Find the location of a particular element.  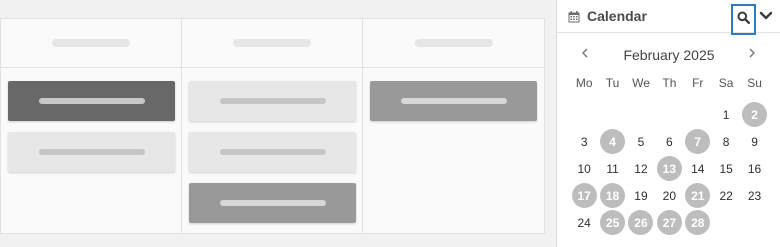

day-cell: 21 is located at coordinates (698, 195).